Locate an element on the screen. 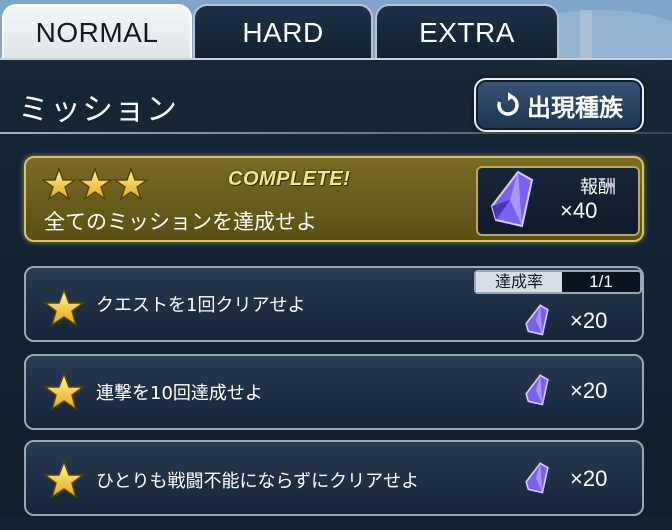  mission-text-complete: 全てのミッションを達成せよ is located at coordinates (180, 222).